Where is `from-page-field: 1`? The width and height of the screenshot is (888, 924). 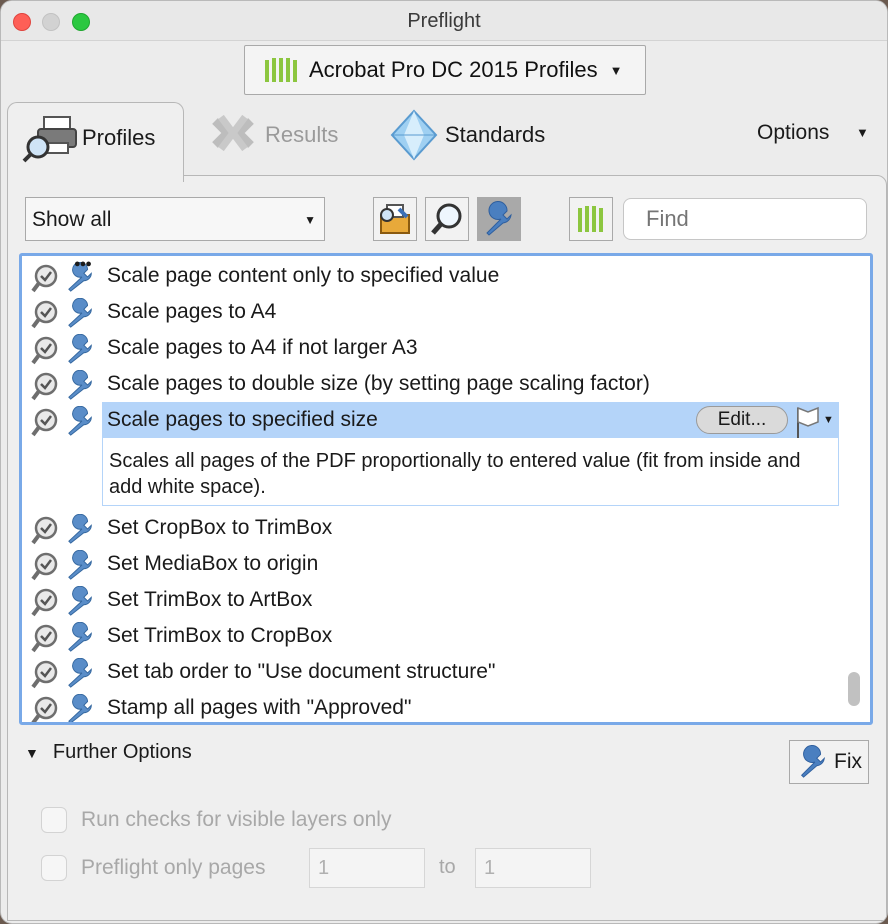
from-page-field: 1 is located at coordinates (367, 868).